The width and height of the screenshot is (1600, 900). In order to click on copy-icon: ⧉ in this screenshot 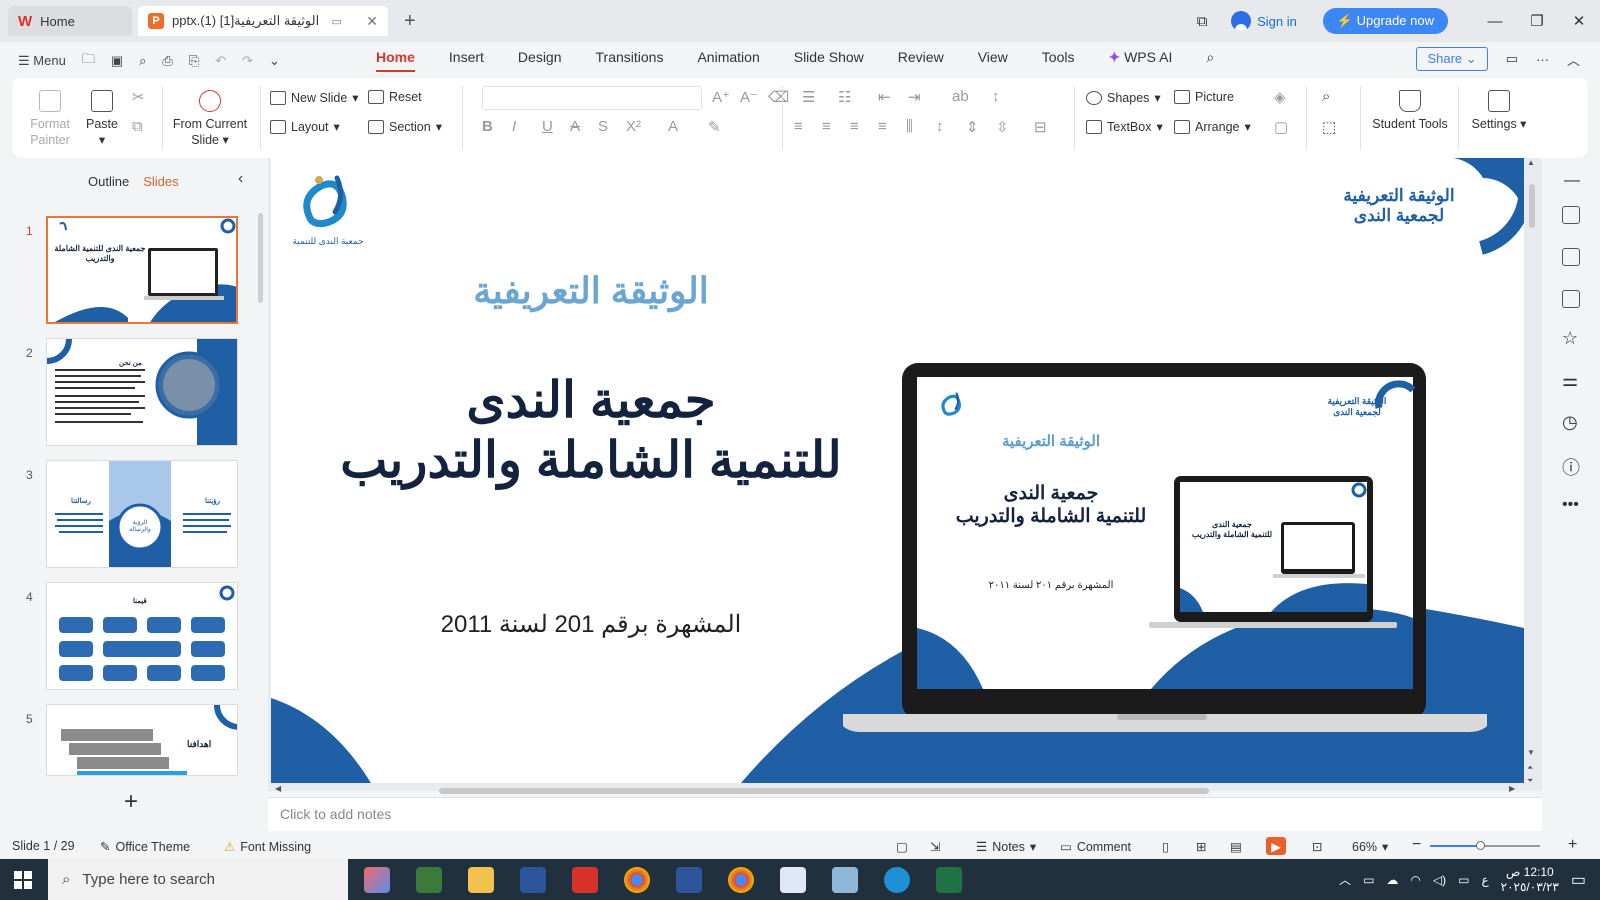, I will do `click(137, 126)`.